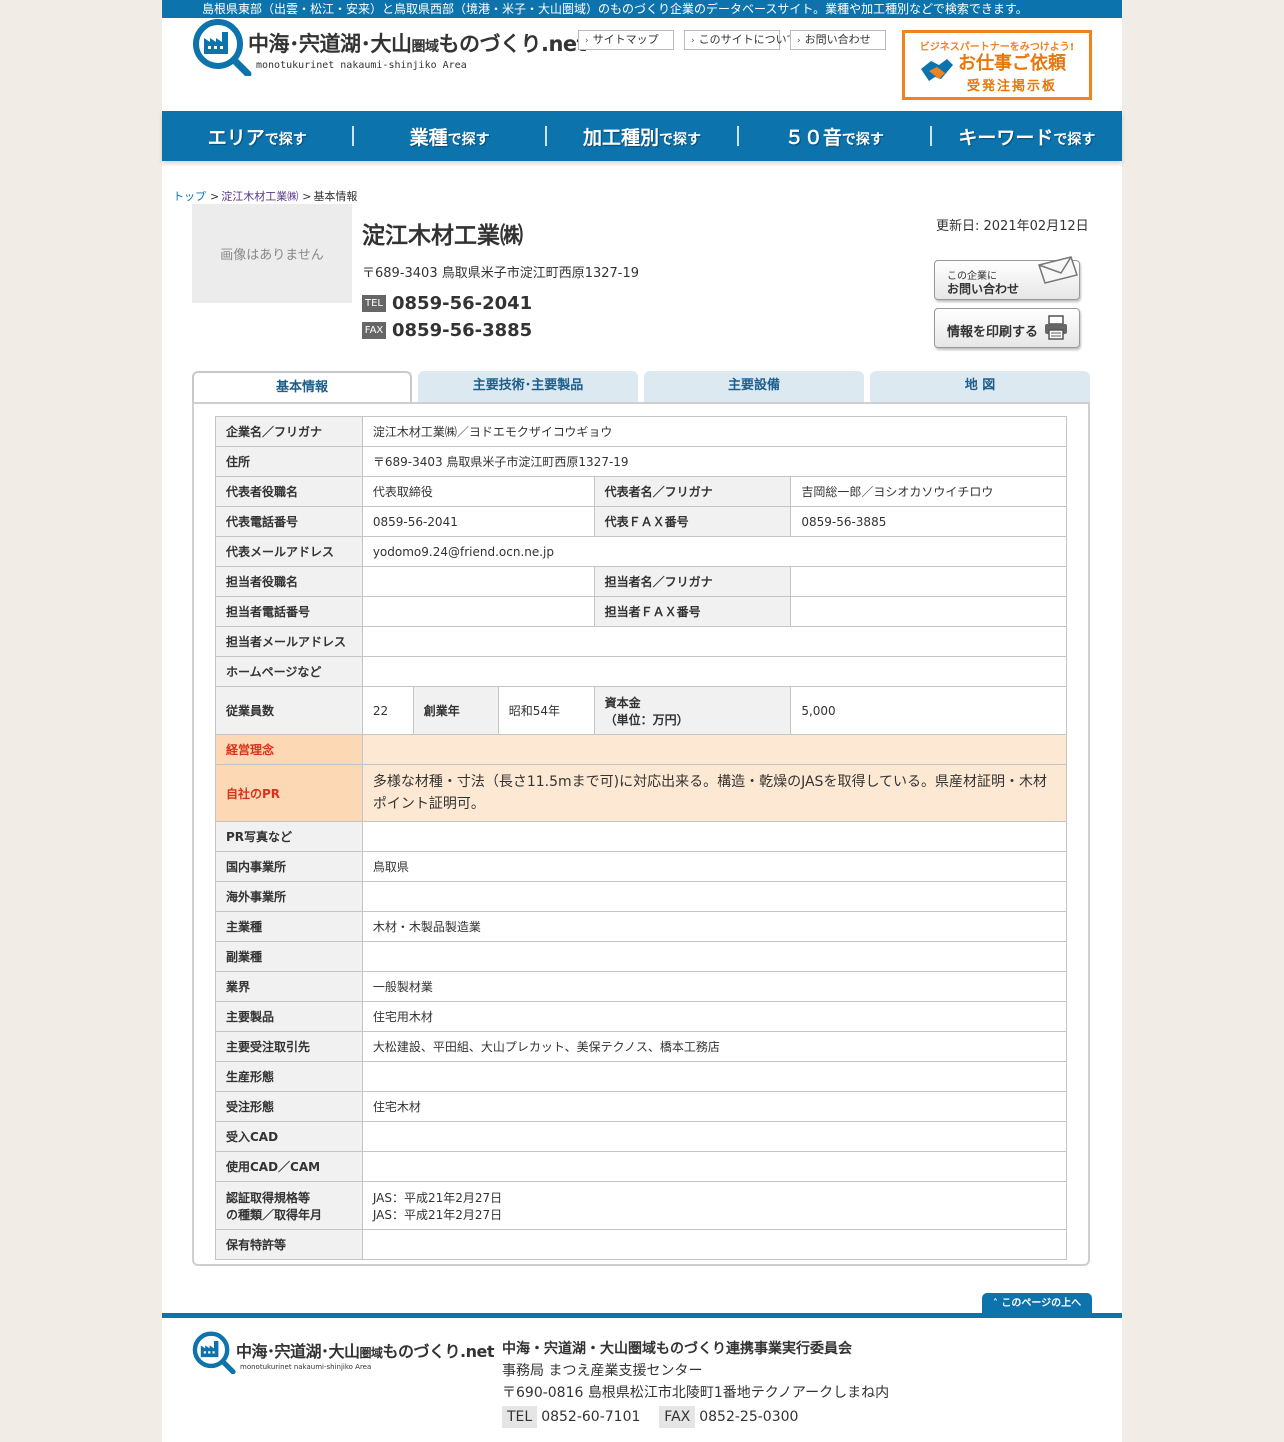  What do you see at coordinates (289, 866) in the screenshot?
I see `row-label: 国内事業所` at bounding box center [289, 866].